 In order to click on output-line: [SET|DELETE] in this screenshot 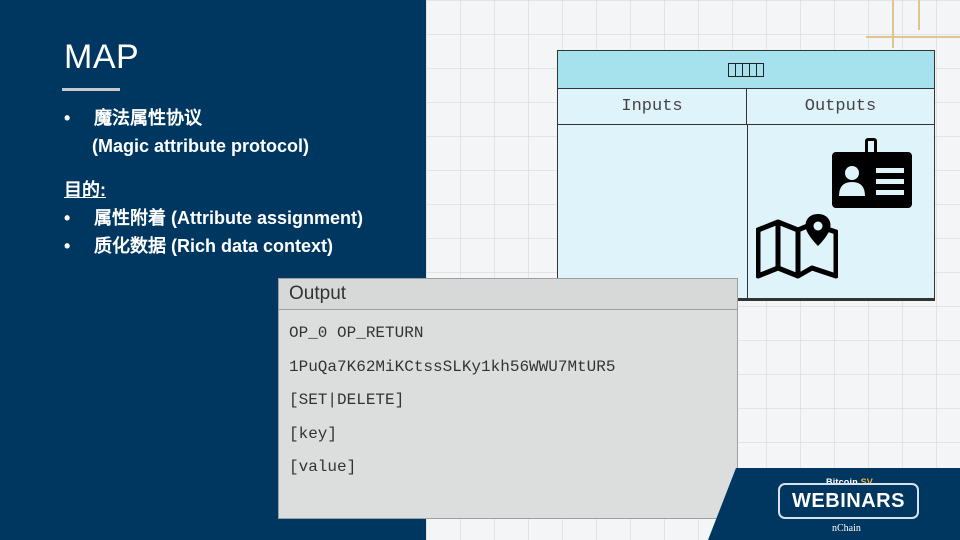, I will do `click(347, 400)`.